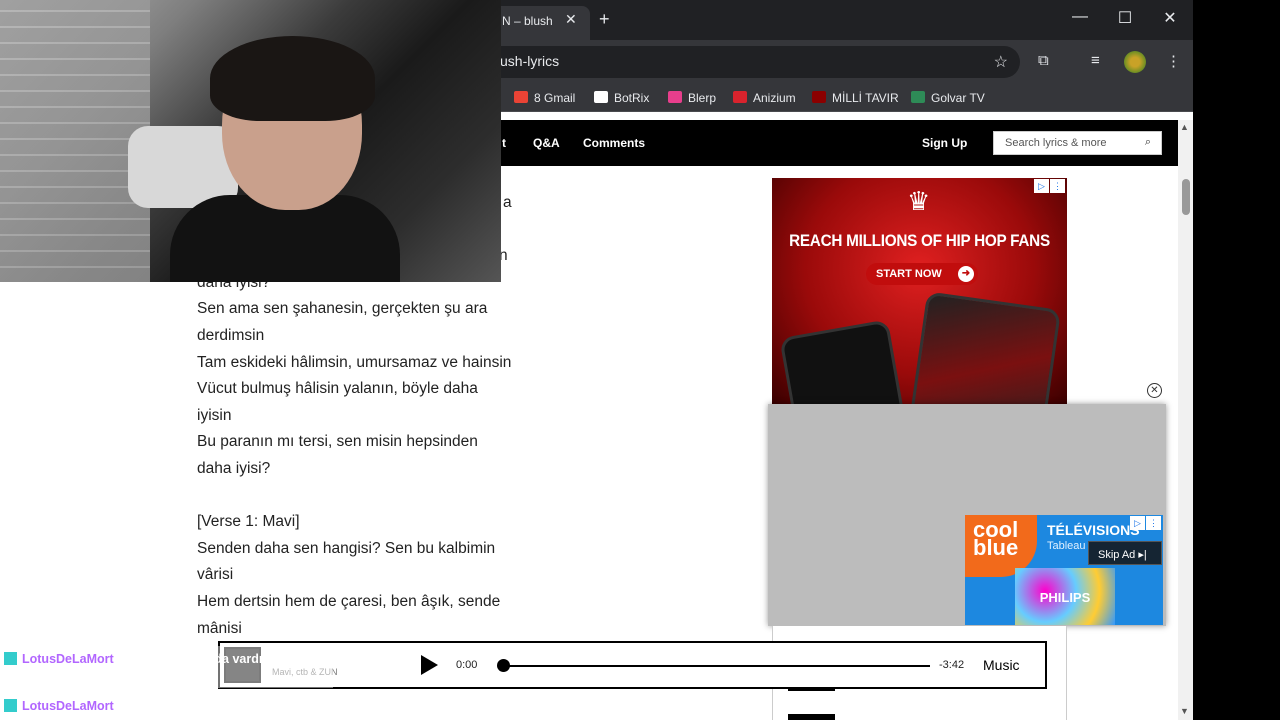 The width and height of the screenshot is (1280, 720). Describe the element at coordinates (1184, 711) in the screenshot. I see `scroll-down-icon: ▼` at that location.